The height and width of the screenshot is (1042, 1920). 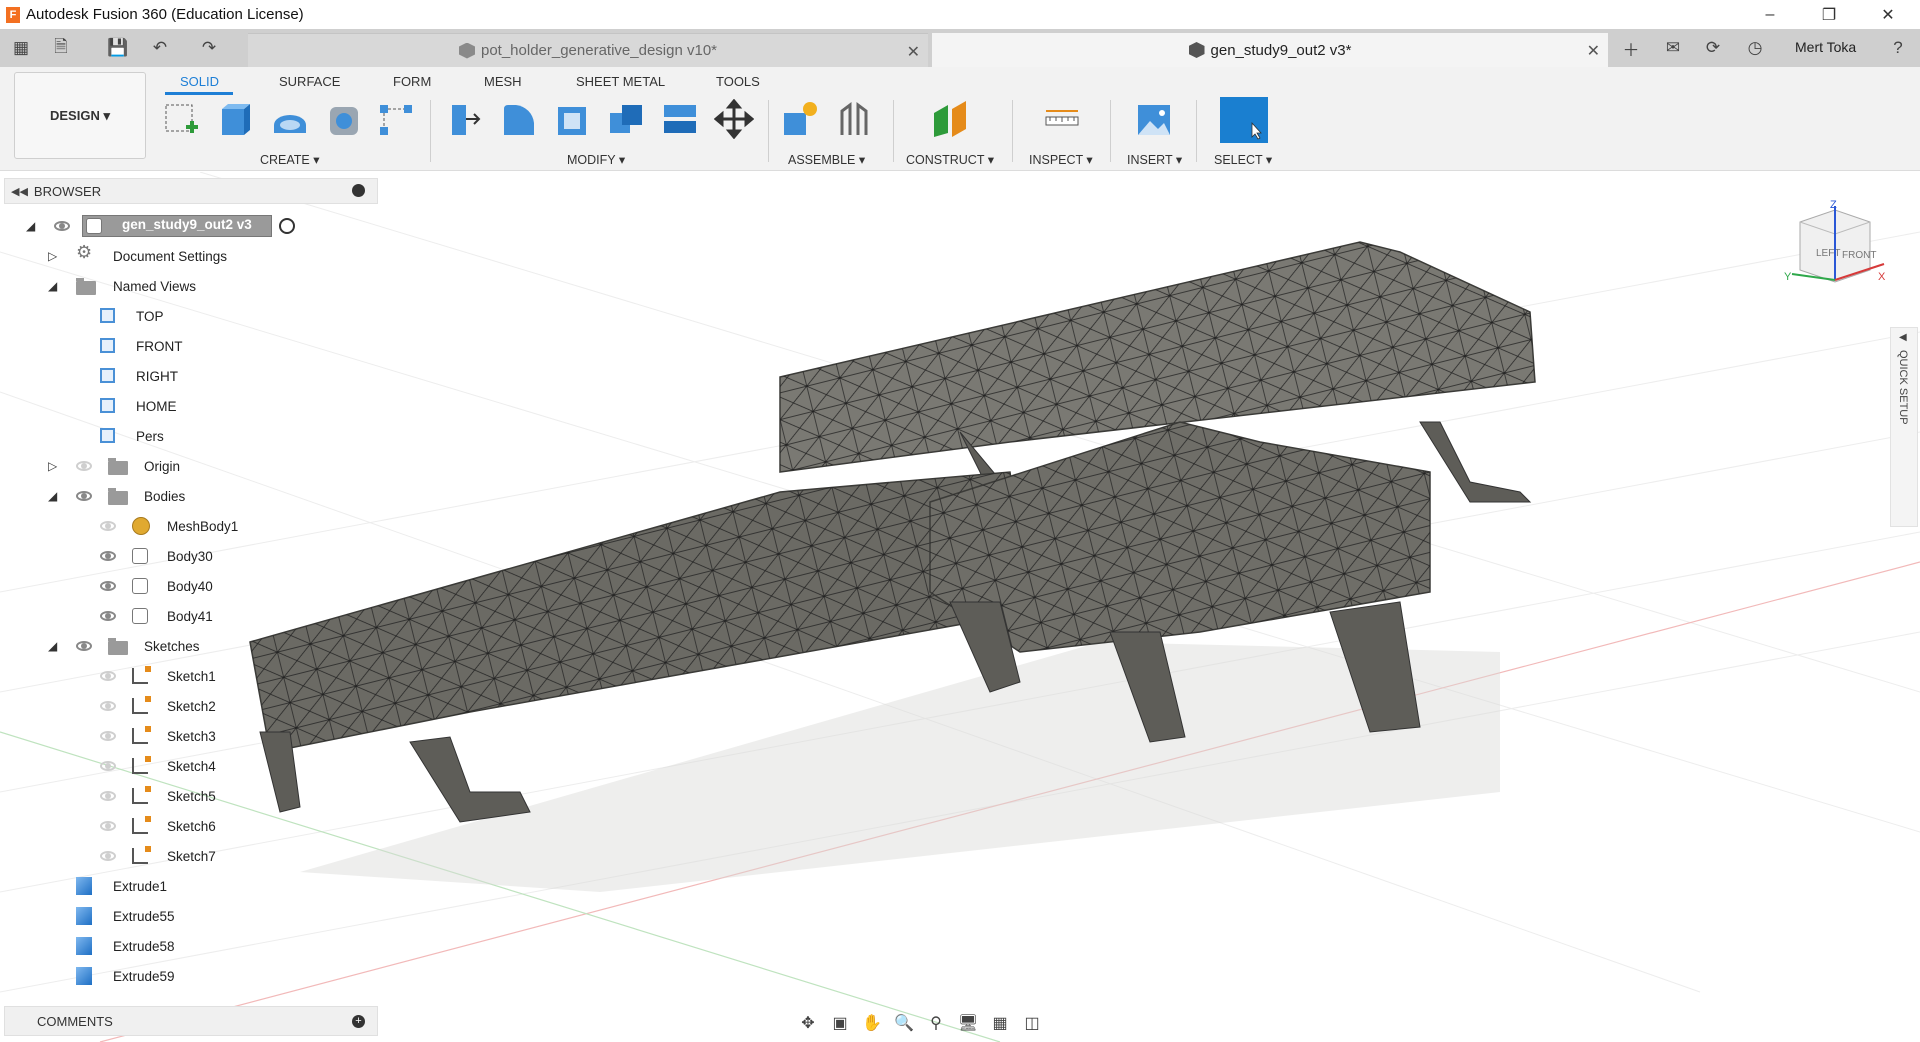 I want to click on tab-surface: SURFACE, so click(x=309, y=81).